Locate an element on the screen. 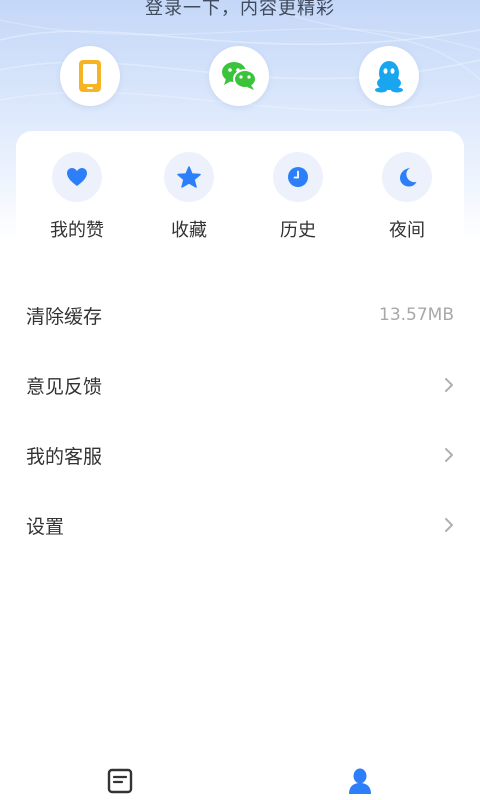  tab-profile is located at coordinates (360, 781).